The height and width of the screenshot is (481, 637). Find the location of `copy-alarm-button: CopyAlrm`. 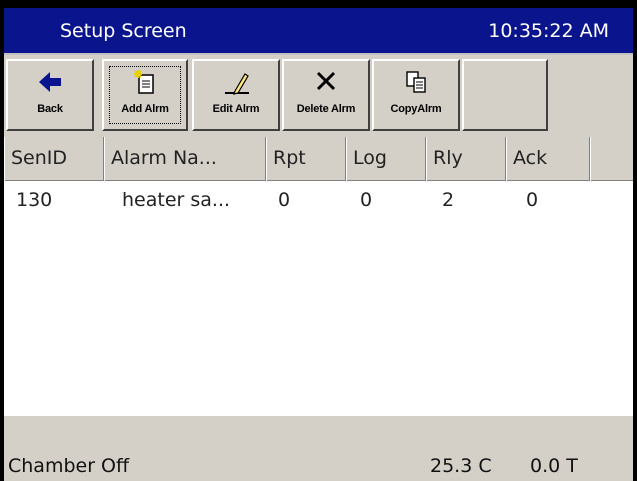

copy-alarm-button: CopyAlrm is located at coordinates (416, 95).